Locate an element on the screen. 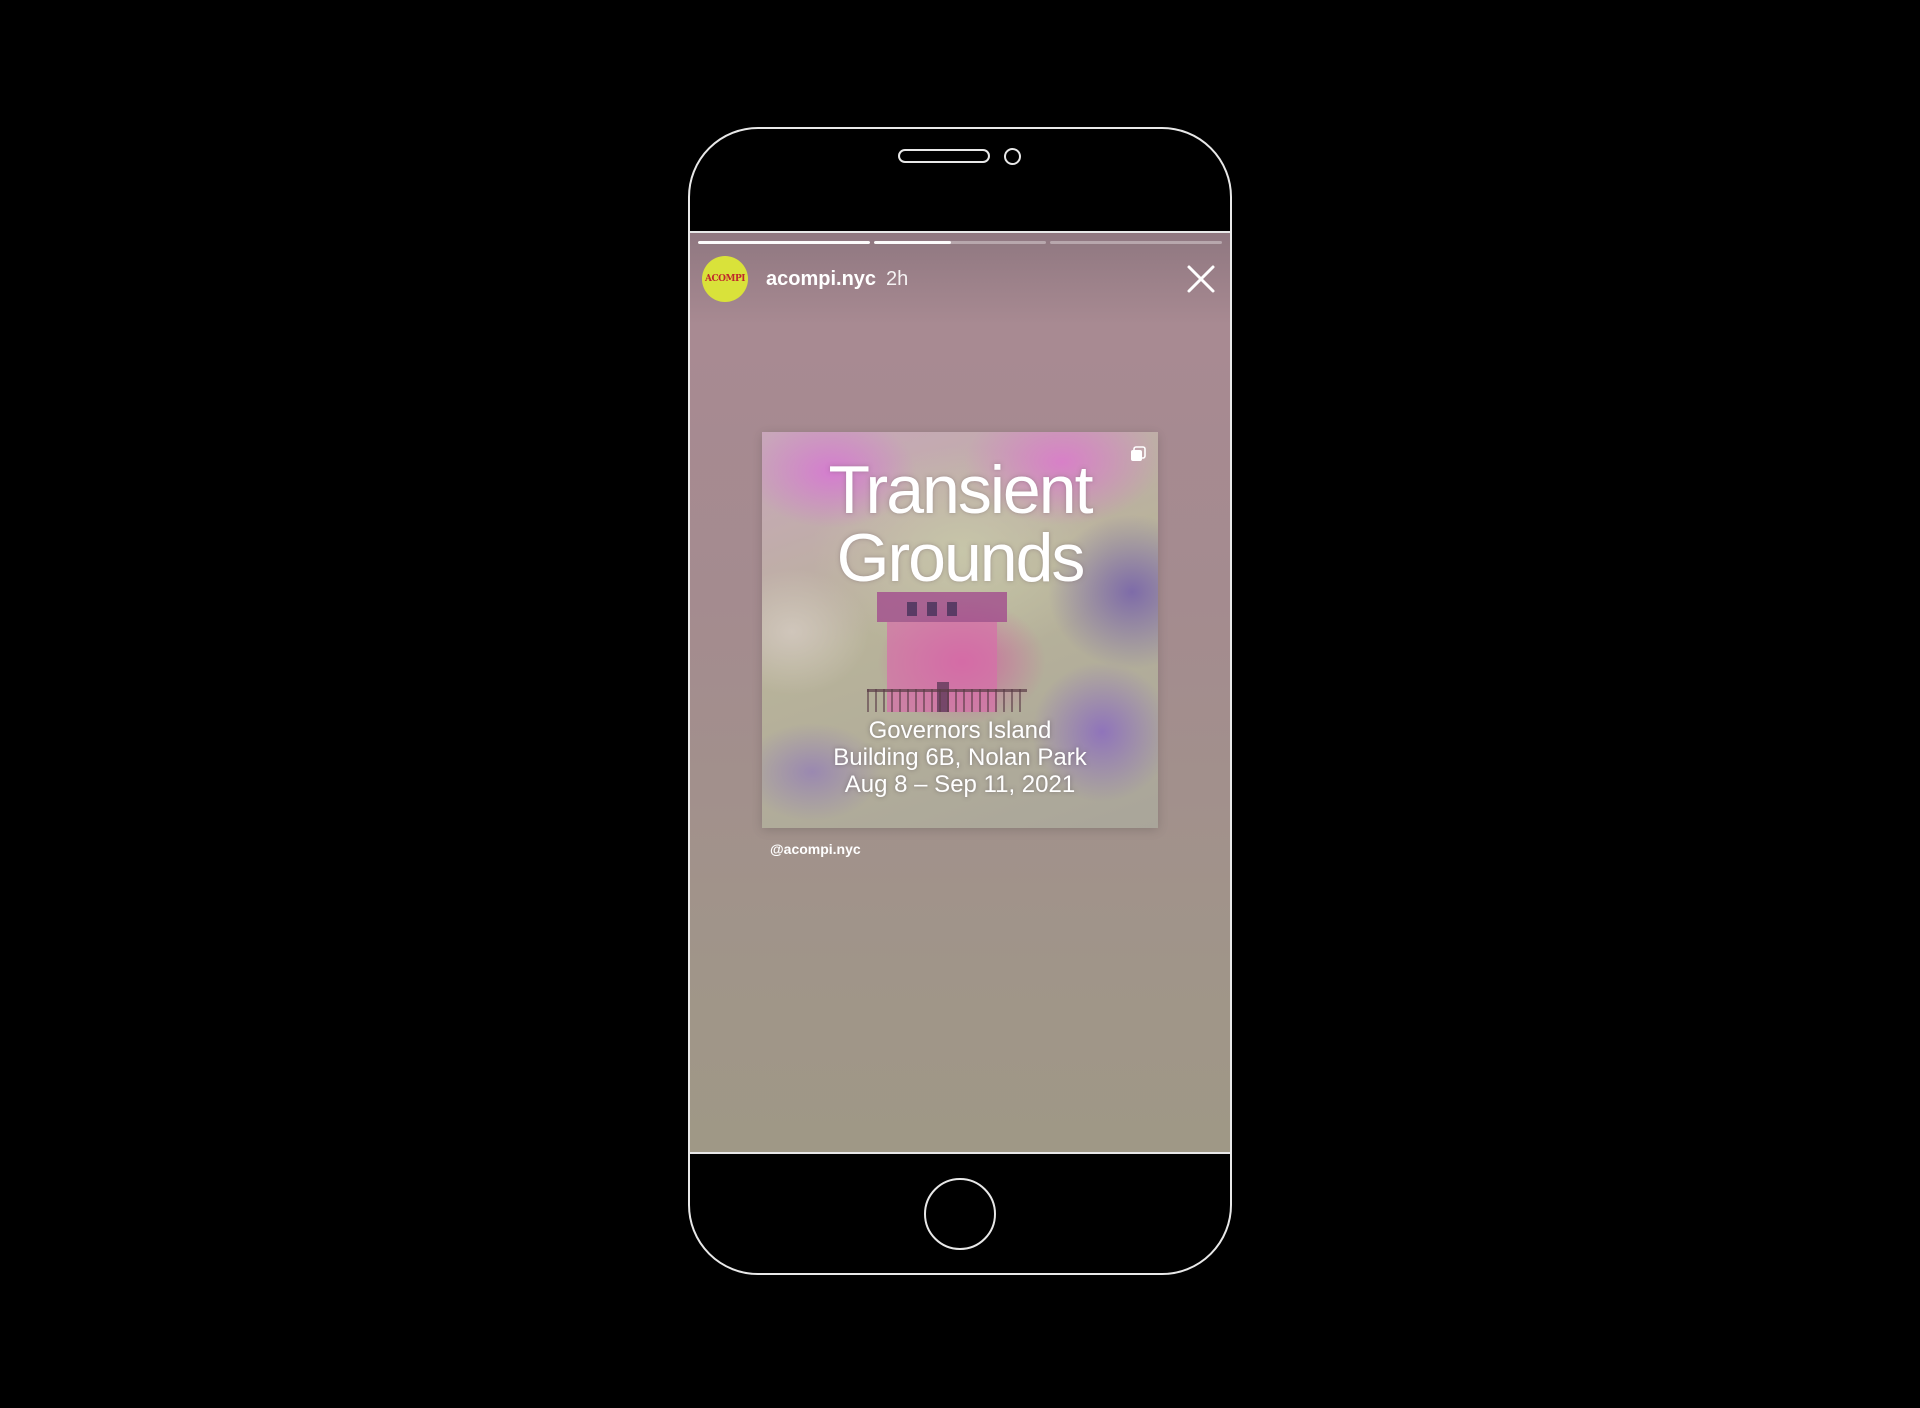 The height and width of the screenshot is (1408, 1920). post-title-line1: Transient is located at coordinates (961, 490).